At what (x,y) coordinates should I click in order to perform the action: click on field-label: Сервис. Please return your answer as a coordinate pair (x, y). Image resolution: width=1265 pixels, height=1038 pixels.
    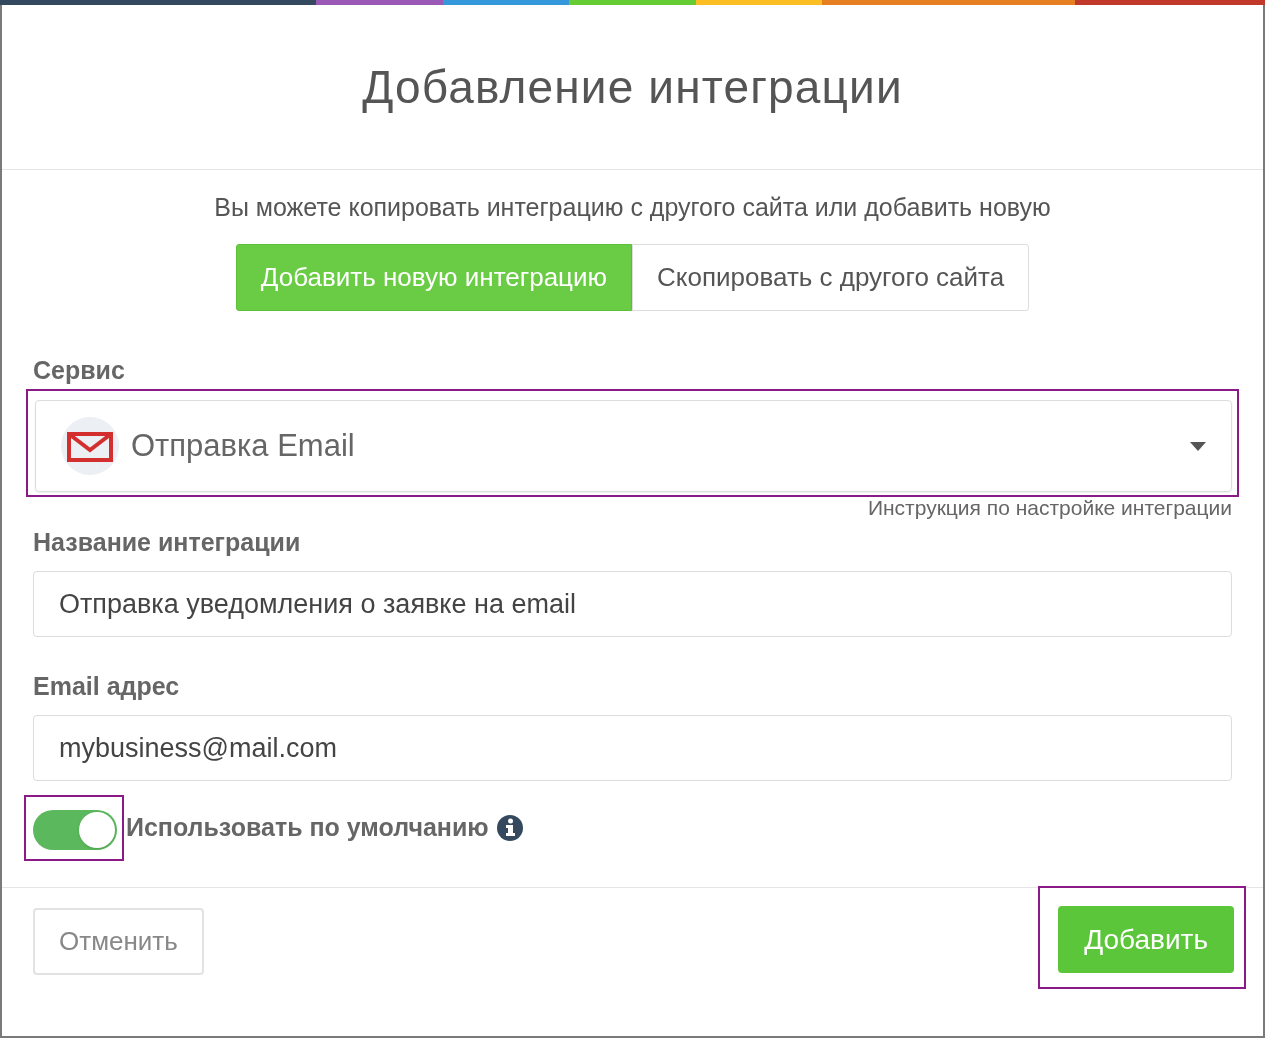
    Looking at the image, I should click on (79, 370).